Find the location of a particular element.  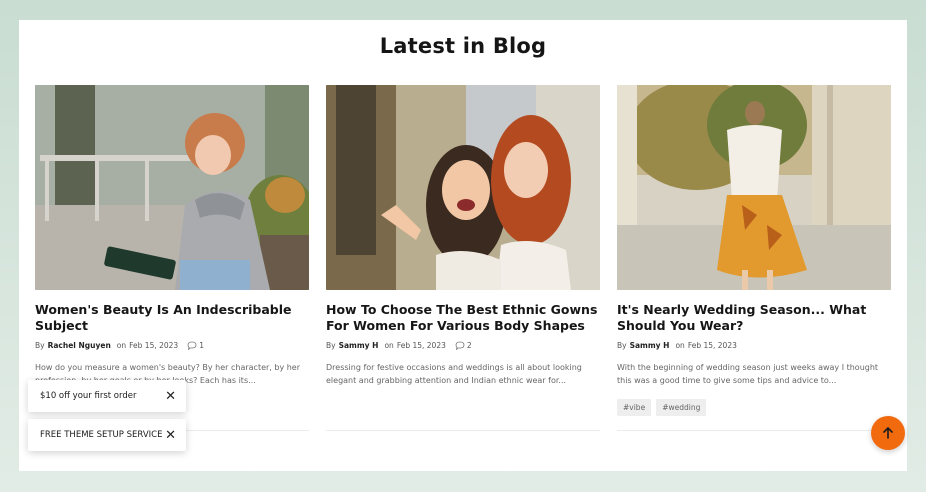

post-image-reading-woman is located at coordinates (172, 187).